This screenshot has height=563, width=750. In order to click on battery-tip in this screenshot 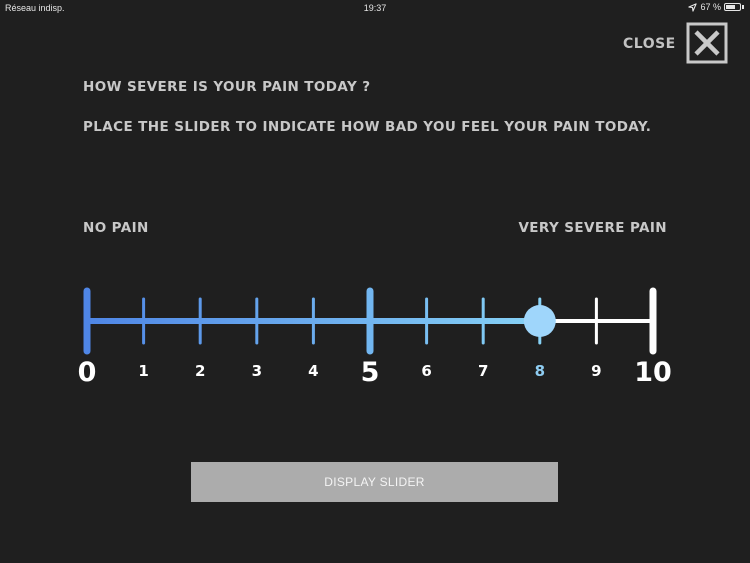, I will do `click(743, 7)`.